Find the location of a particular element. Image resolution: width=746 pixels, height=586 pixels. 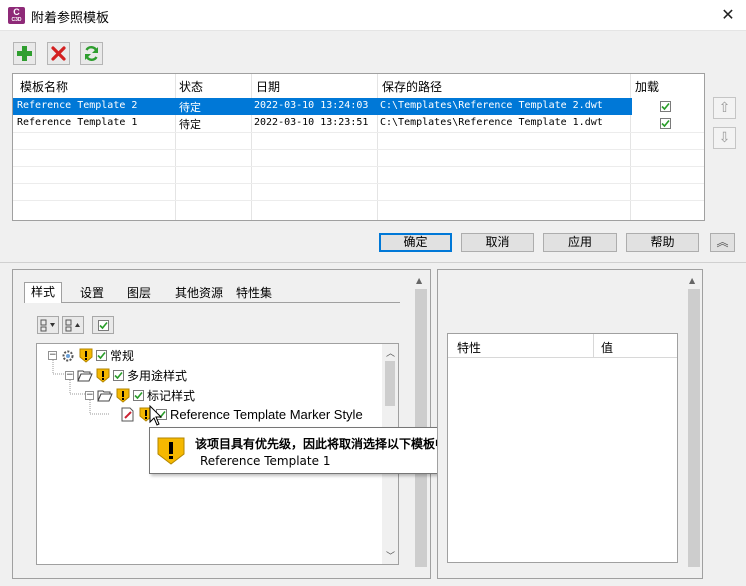

column-header-value: 值 is located at coordinates (607, 347).